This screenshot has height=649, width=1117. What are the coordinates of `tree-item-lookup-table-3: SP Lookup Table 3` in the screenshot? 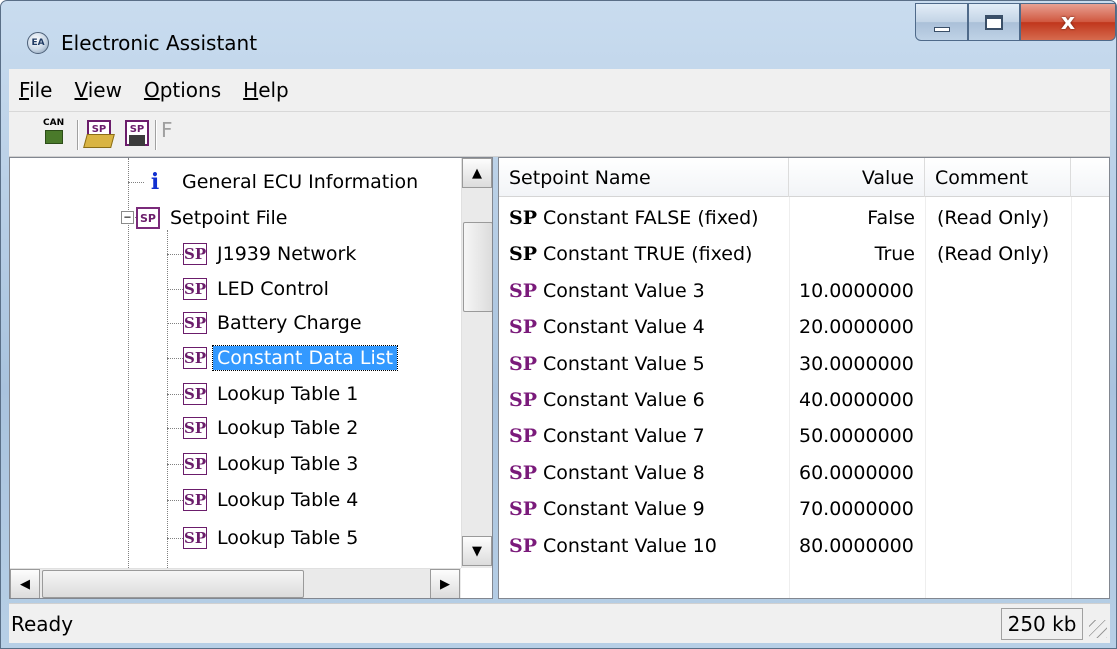 It's located at (272, 464).